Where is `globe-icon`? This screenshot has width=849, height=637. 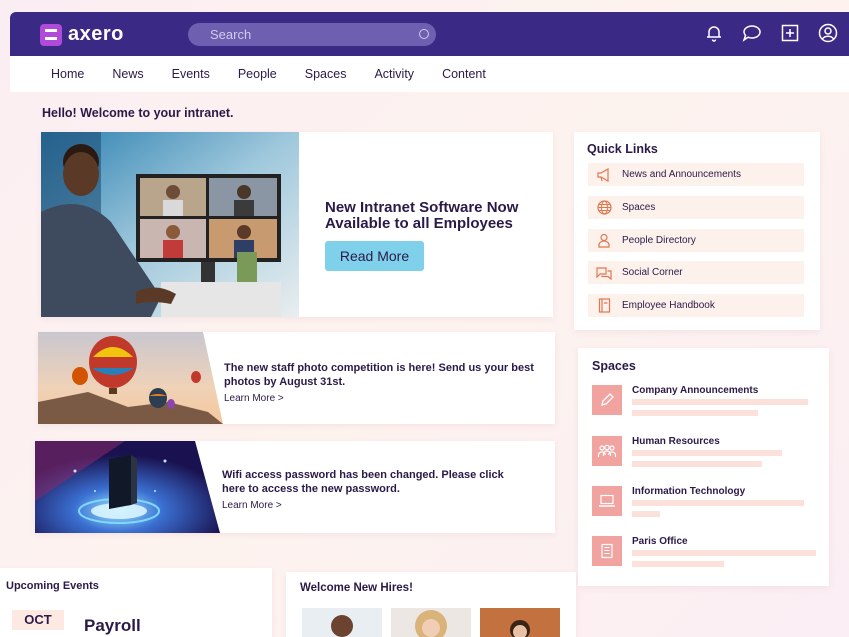 globe-icon is located at coordinates (604, 208).